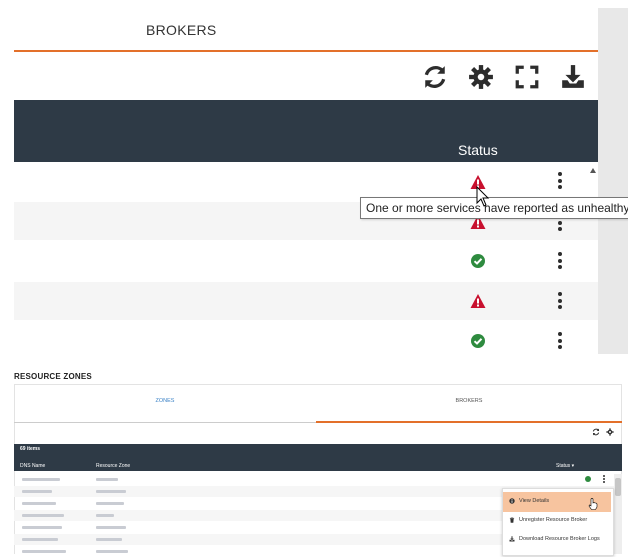 Image resolution: width=628 pixels, height=557 pixels. Describe the element at coordinates (534, 501) in the screenshot. I see `menu-item-label: View Details` at that location.